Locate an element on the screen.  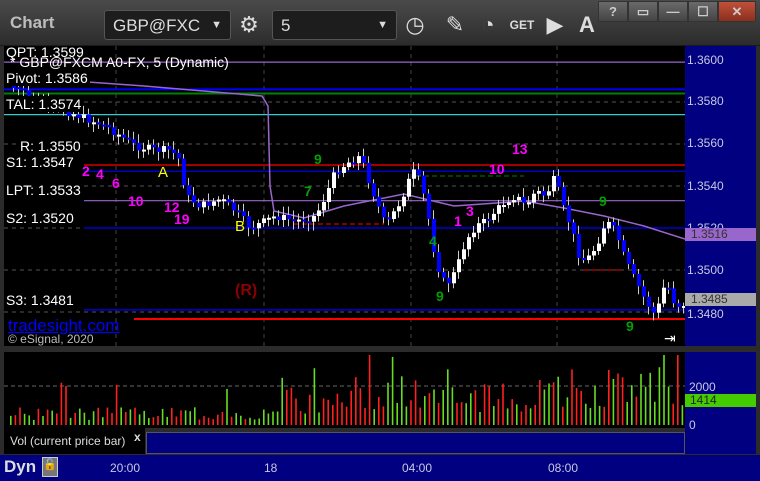
time-axis: Dyn 🔓 20:00 18 04:00 08:00 is located at coordinates (380, 468).